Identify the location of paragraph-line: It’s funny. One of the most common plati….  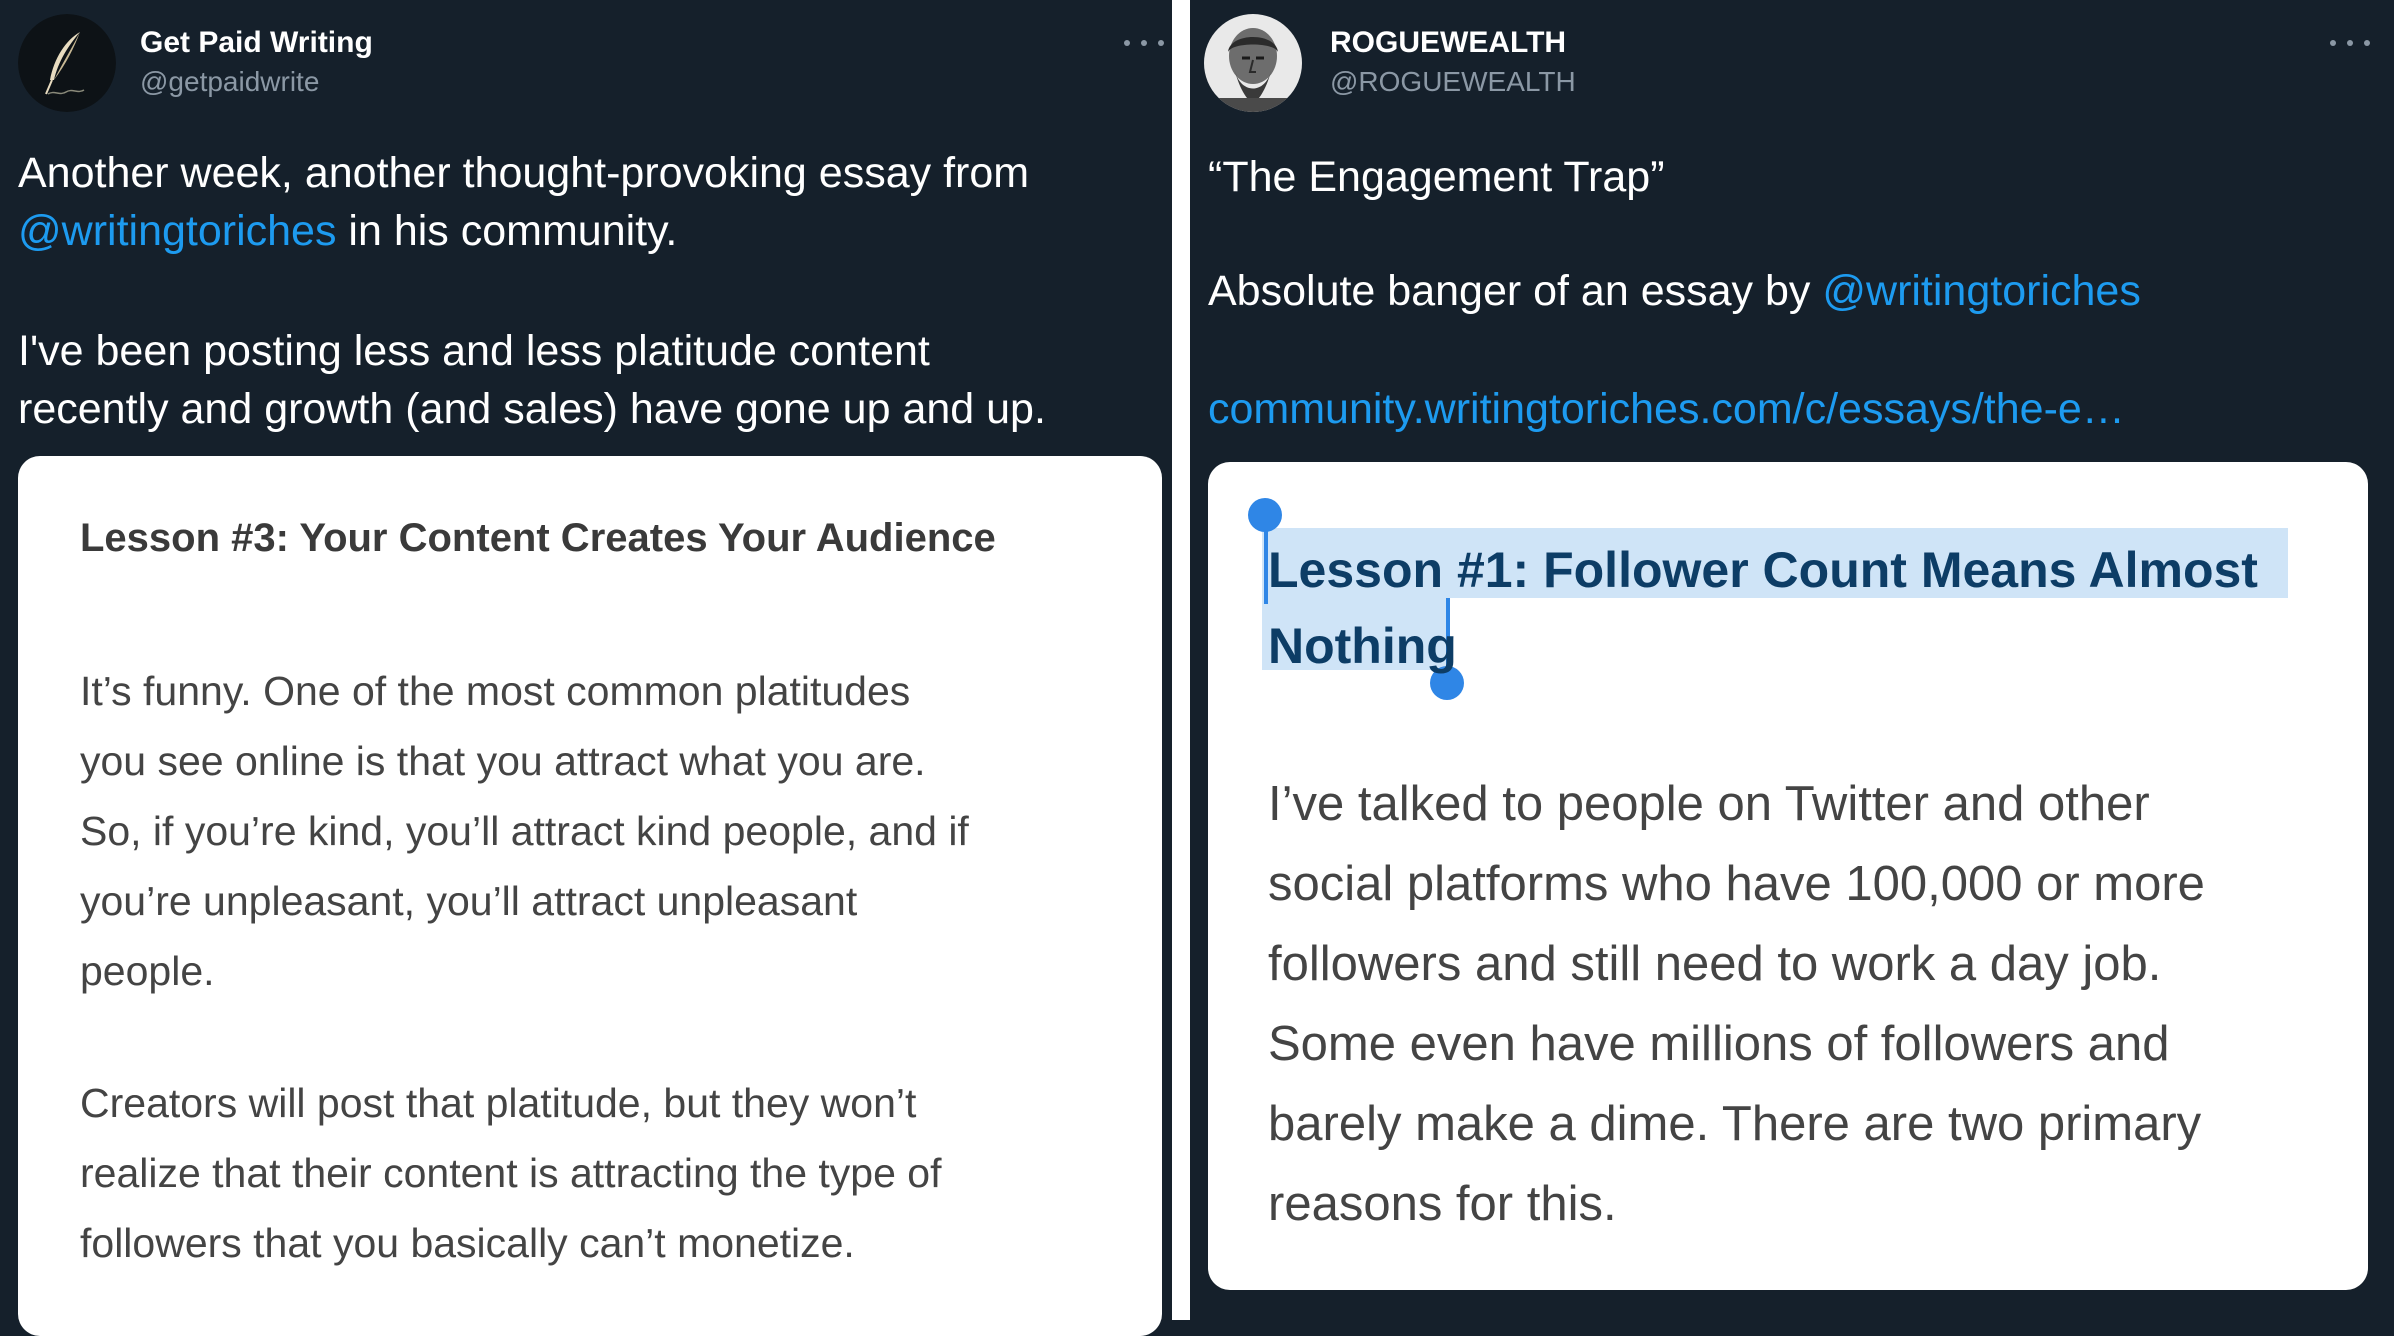
(495, 691).